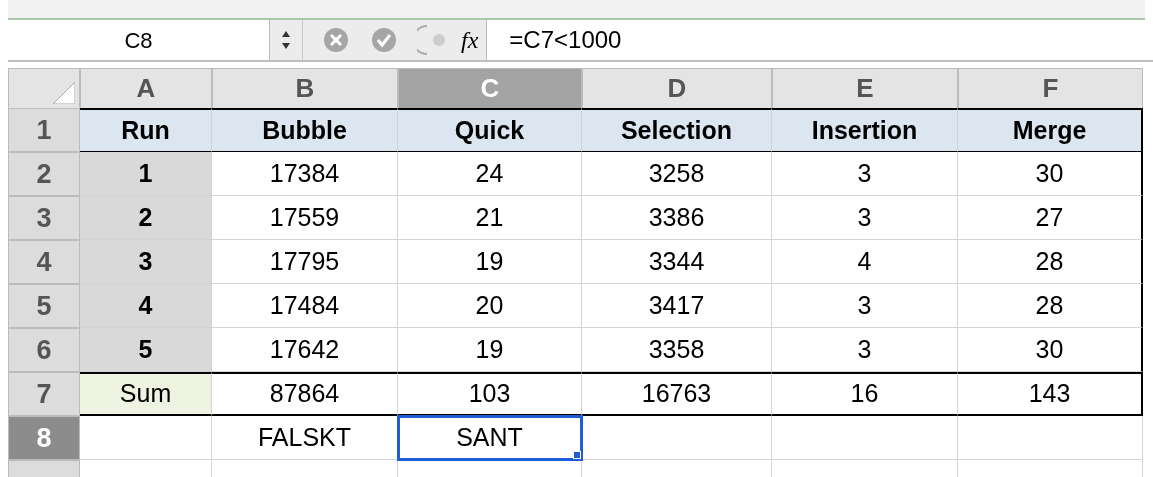 The height and width of the screenshot is (477, 1153). I want to click on row-header: 3, so click(44, 218).